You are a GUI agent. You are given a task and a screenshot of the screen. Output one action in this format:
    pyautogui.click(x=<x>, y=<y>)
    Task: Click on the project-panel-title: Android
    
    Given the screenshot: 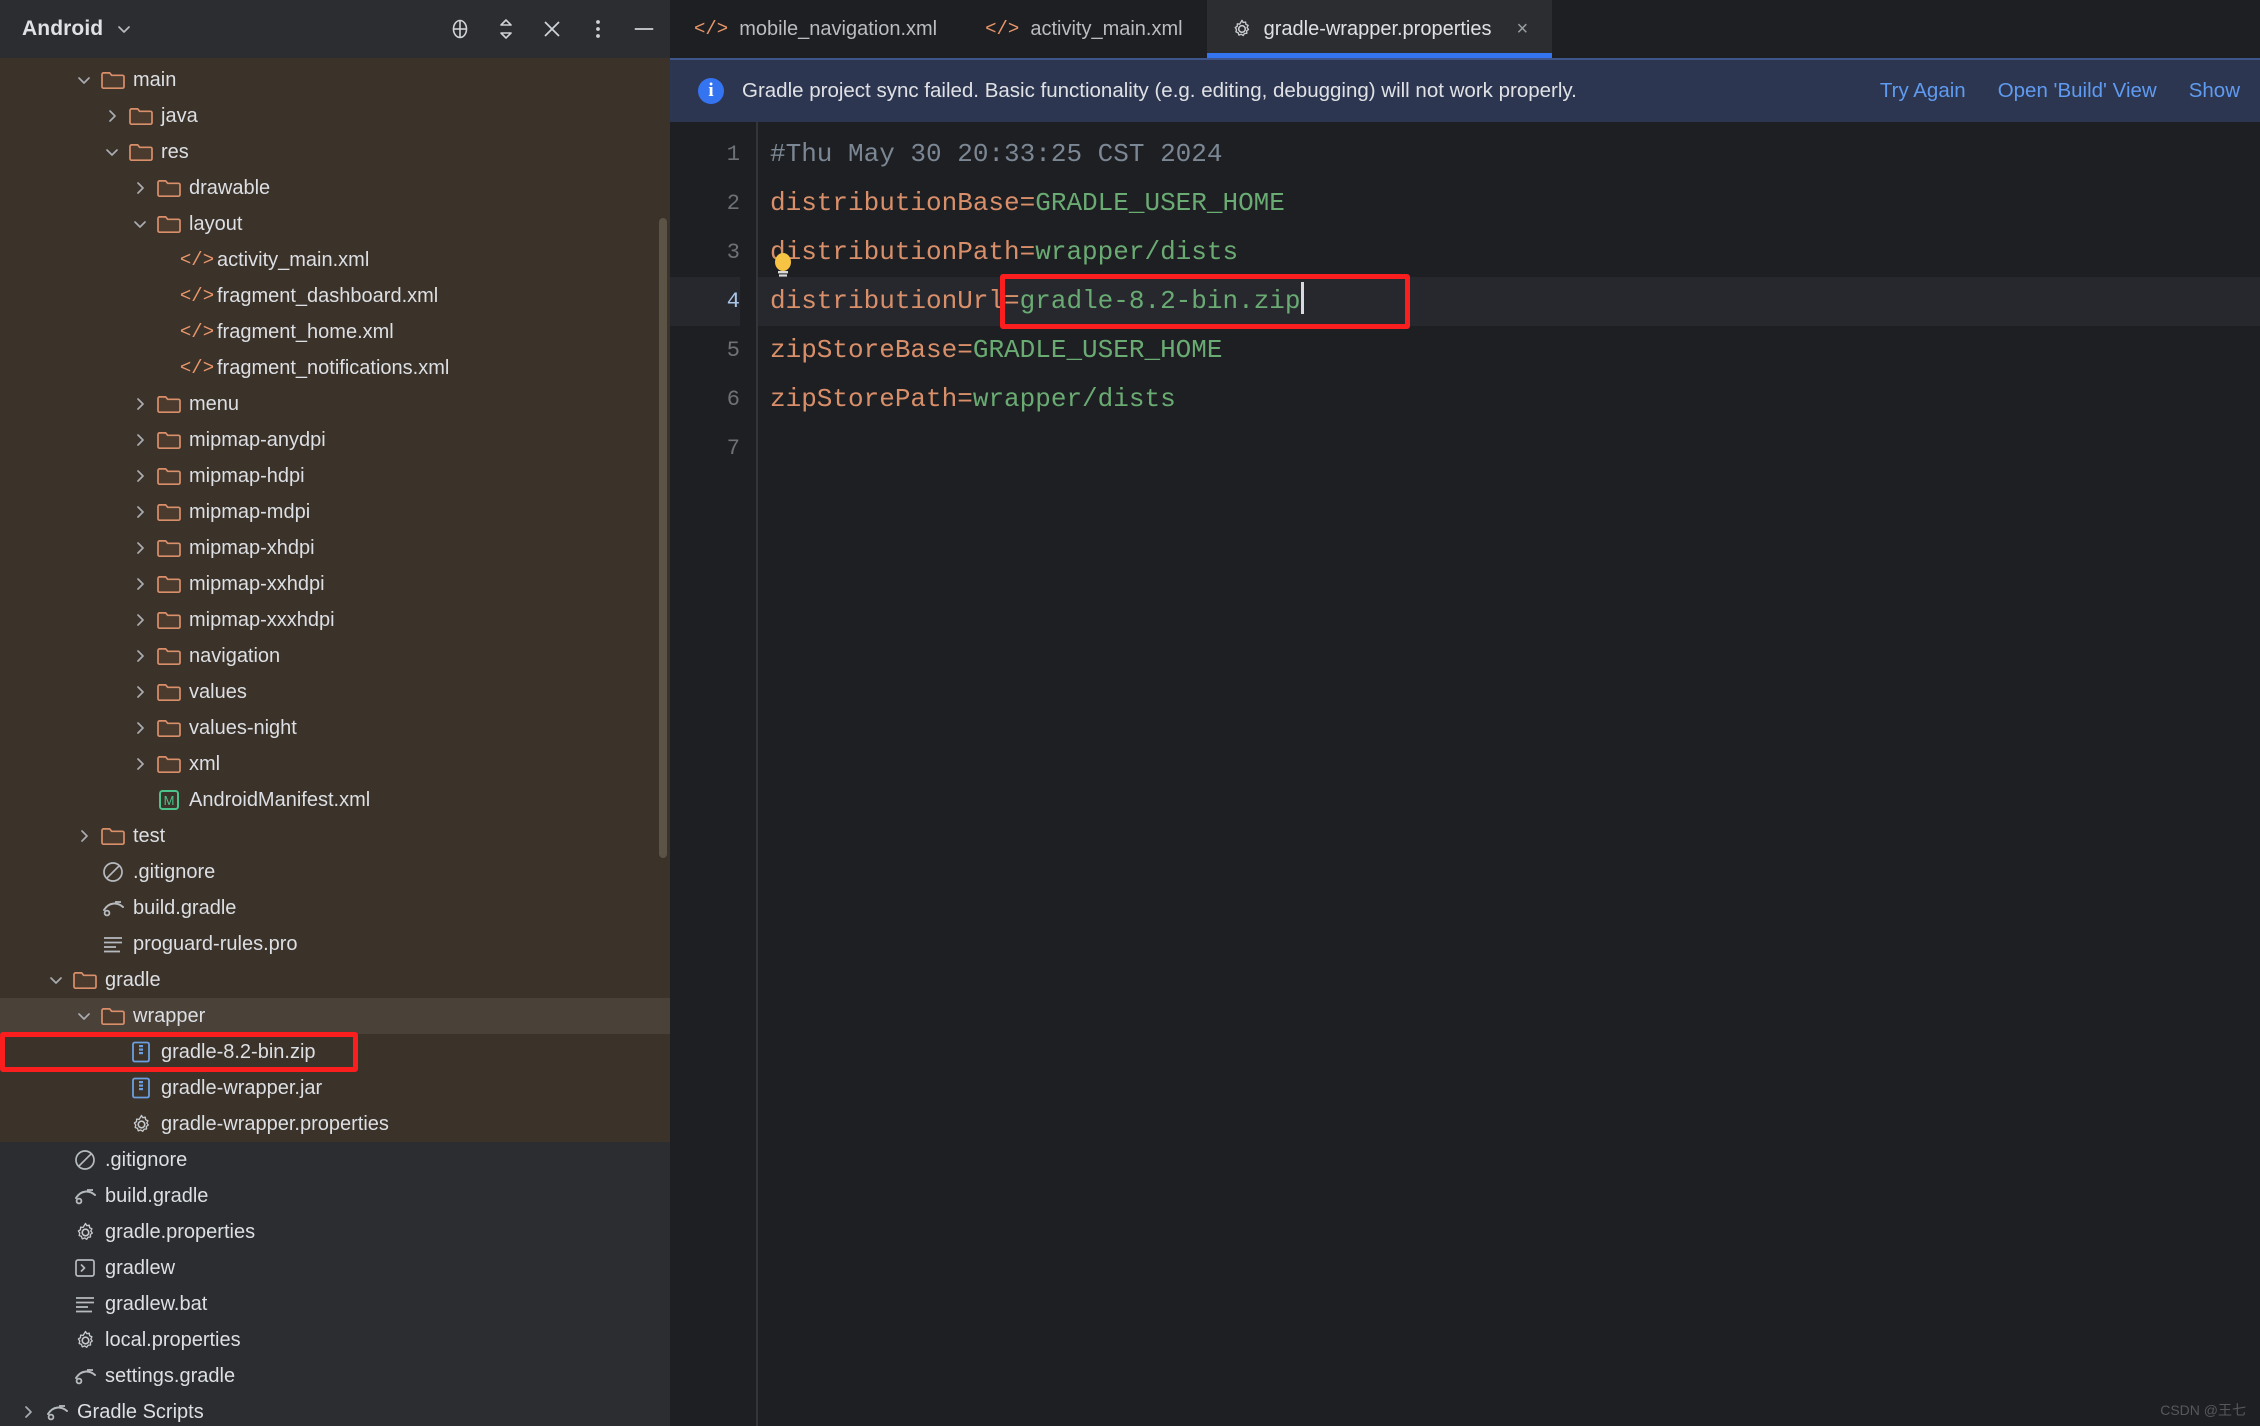 What is the action you would take?
    pyautogui.click(x=62, y=29)
    